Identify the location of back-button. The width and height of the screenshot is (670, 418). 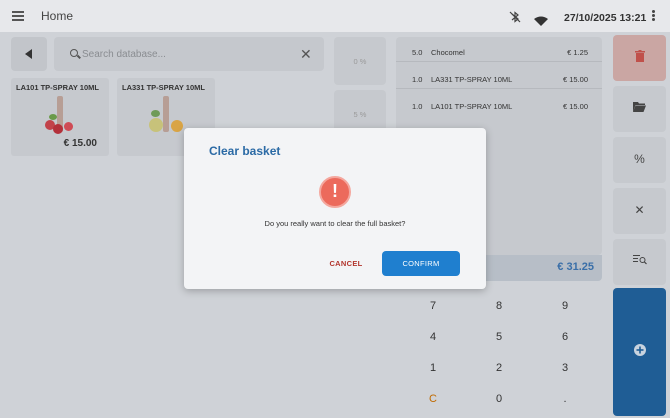
(29, 54).